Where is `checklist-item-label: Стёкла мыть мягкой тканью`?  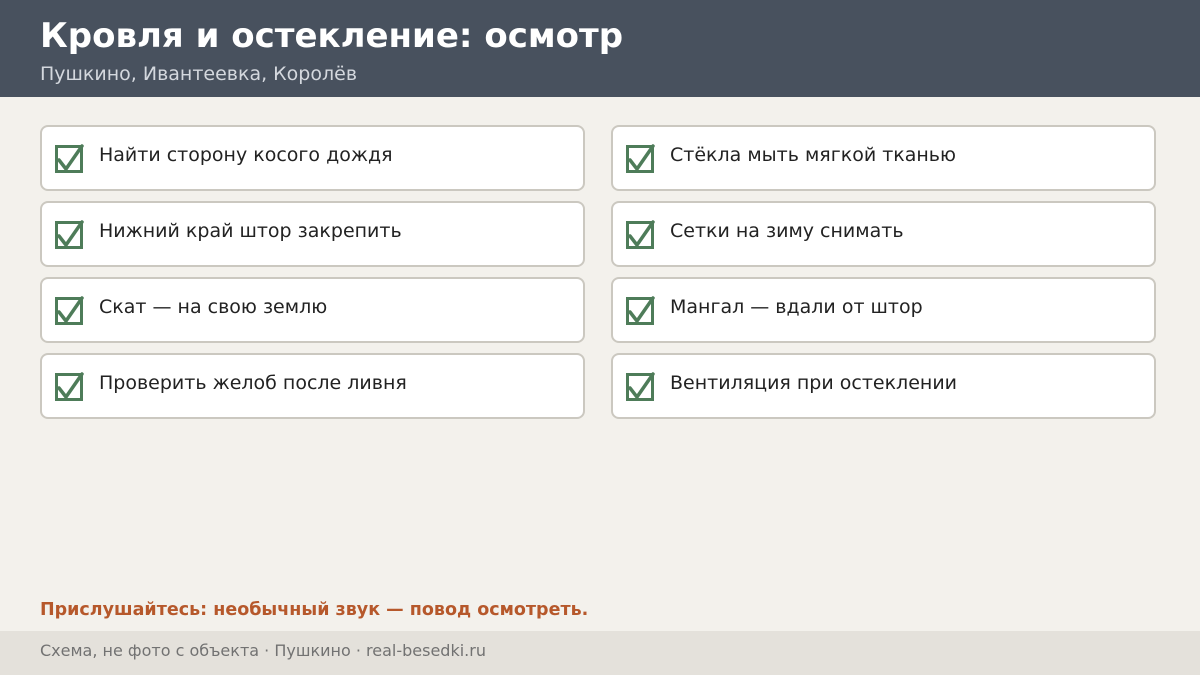 checklist-item-label: Стёкла мыть мягкой тканью is located at coordinates (813, 155).